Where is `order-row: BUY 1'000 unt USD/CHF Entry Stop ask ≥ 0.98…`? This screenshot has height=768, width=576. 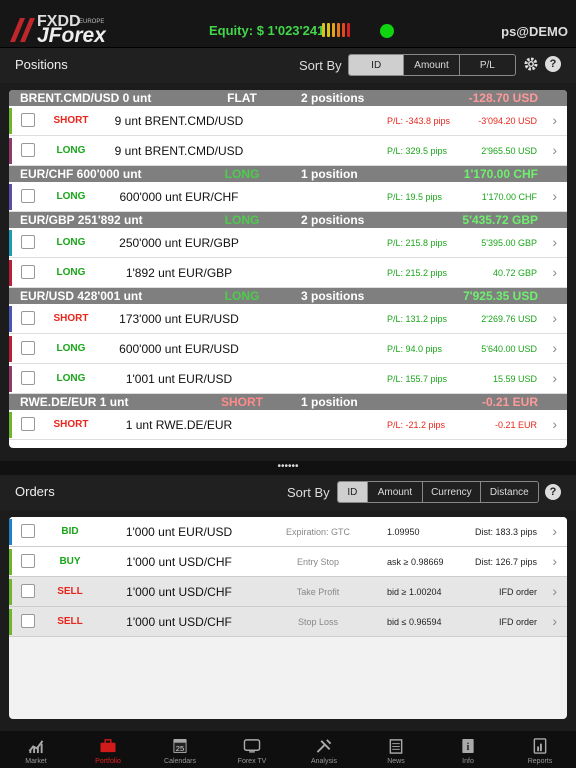
order-row: BUY 1'000 unt USD/CHF Entry Stop ask ≥ 0.98… is located at coordinates (288, 562).